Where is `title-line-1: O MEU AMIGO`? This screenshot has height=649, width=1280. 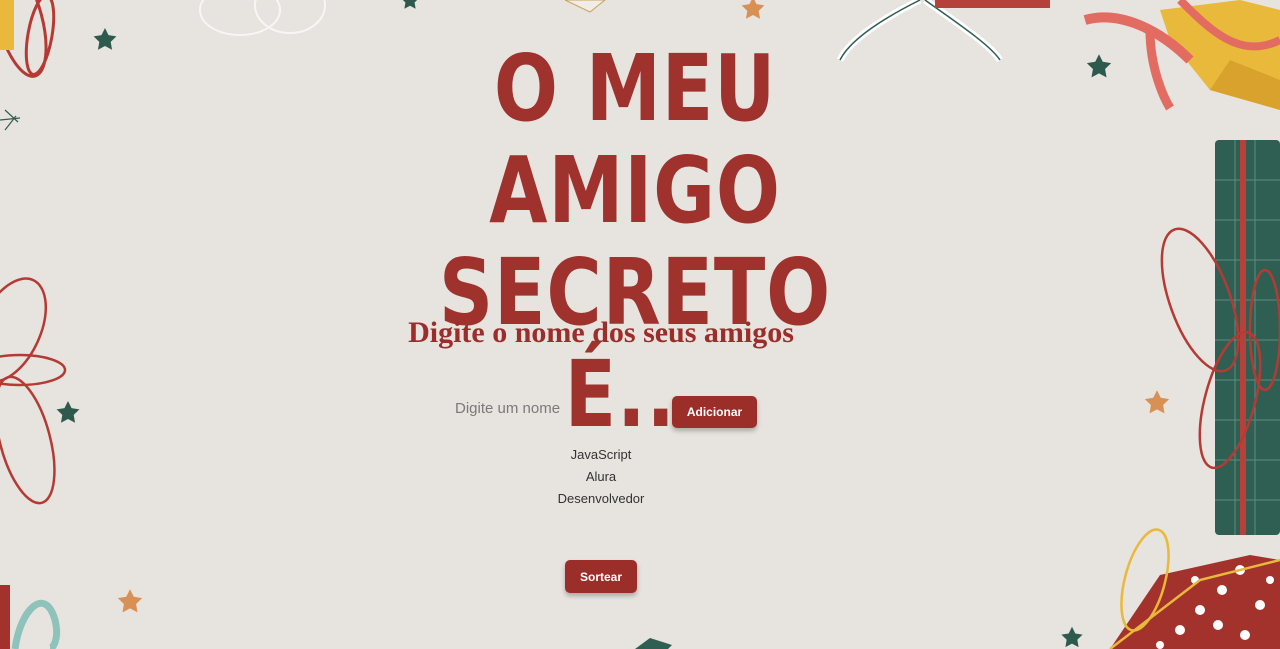
title-line-1: O MEU AMIGO is located at coordinates (635, 139).